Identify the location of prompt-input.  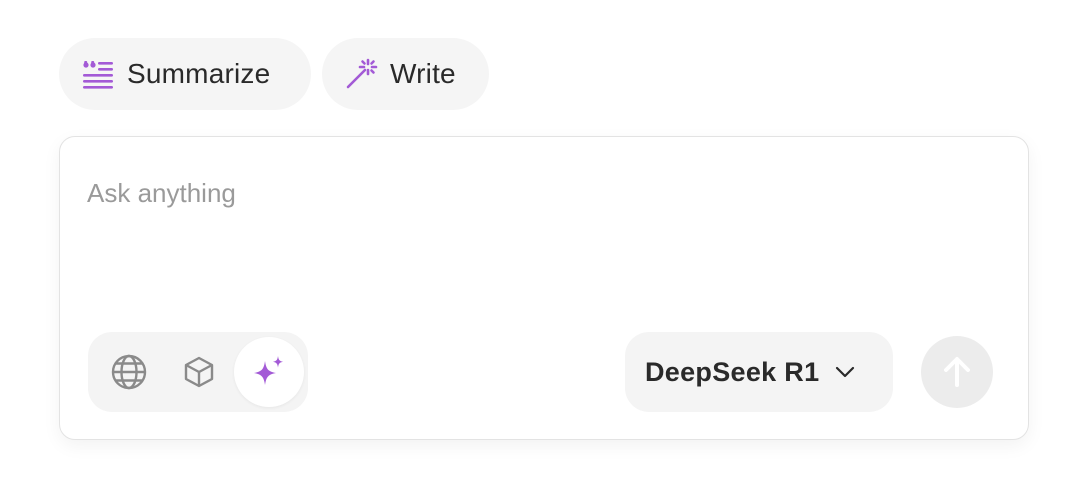
(537, 193).